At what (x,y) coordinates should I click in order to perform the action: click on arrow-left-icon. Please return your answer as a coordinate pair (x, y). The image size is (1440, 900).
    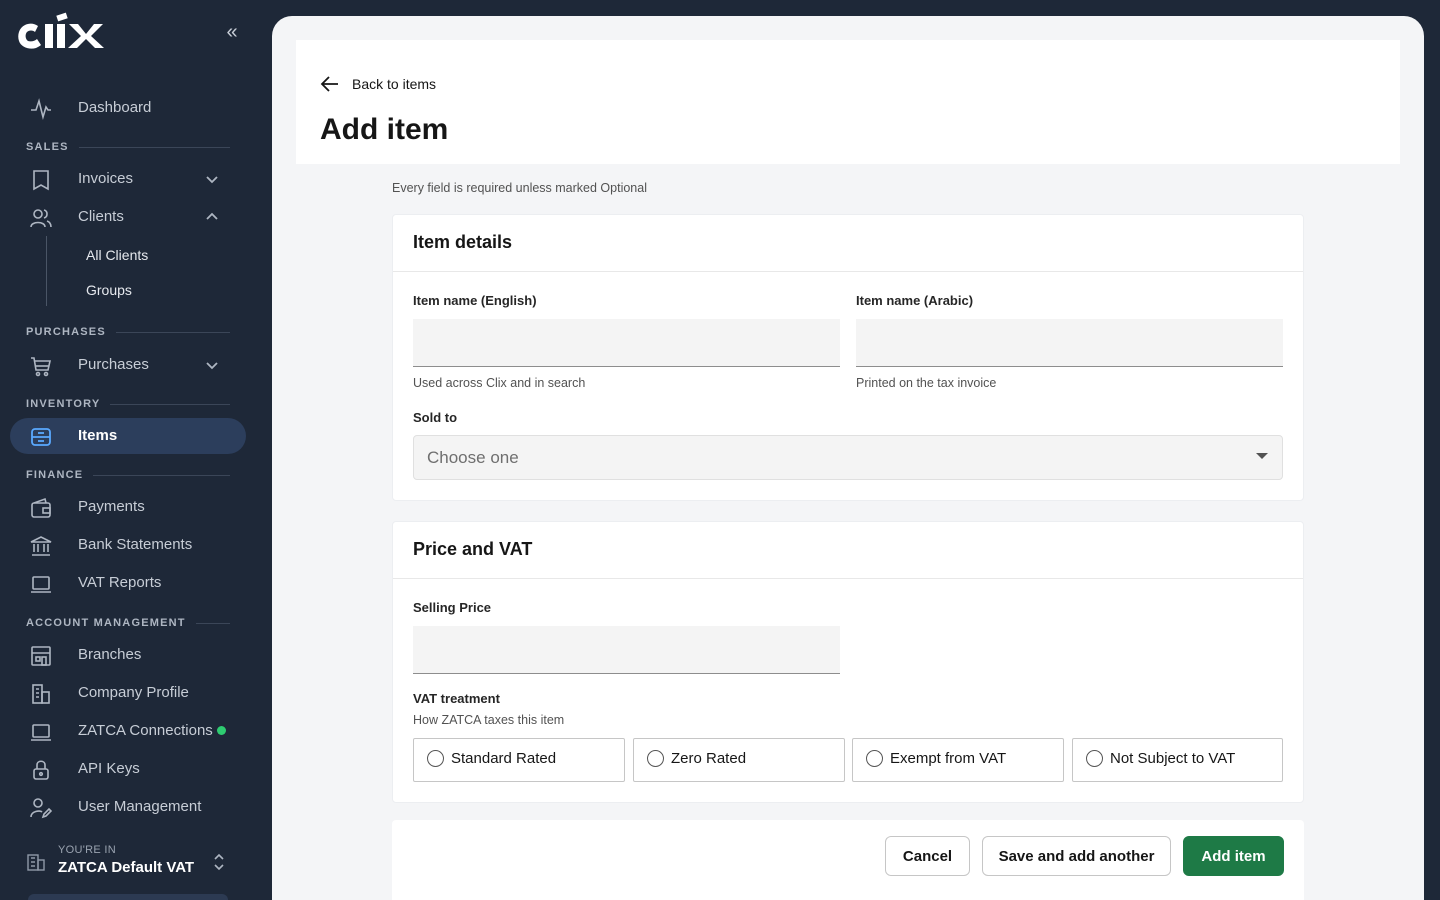
    Looking at the image, I should click on (329, 84).